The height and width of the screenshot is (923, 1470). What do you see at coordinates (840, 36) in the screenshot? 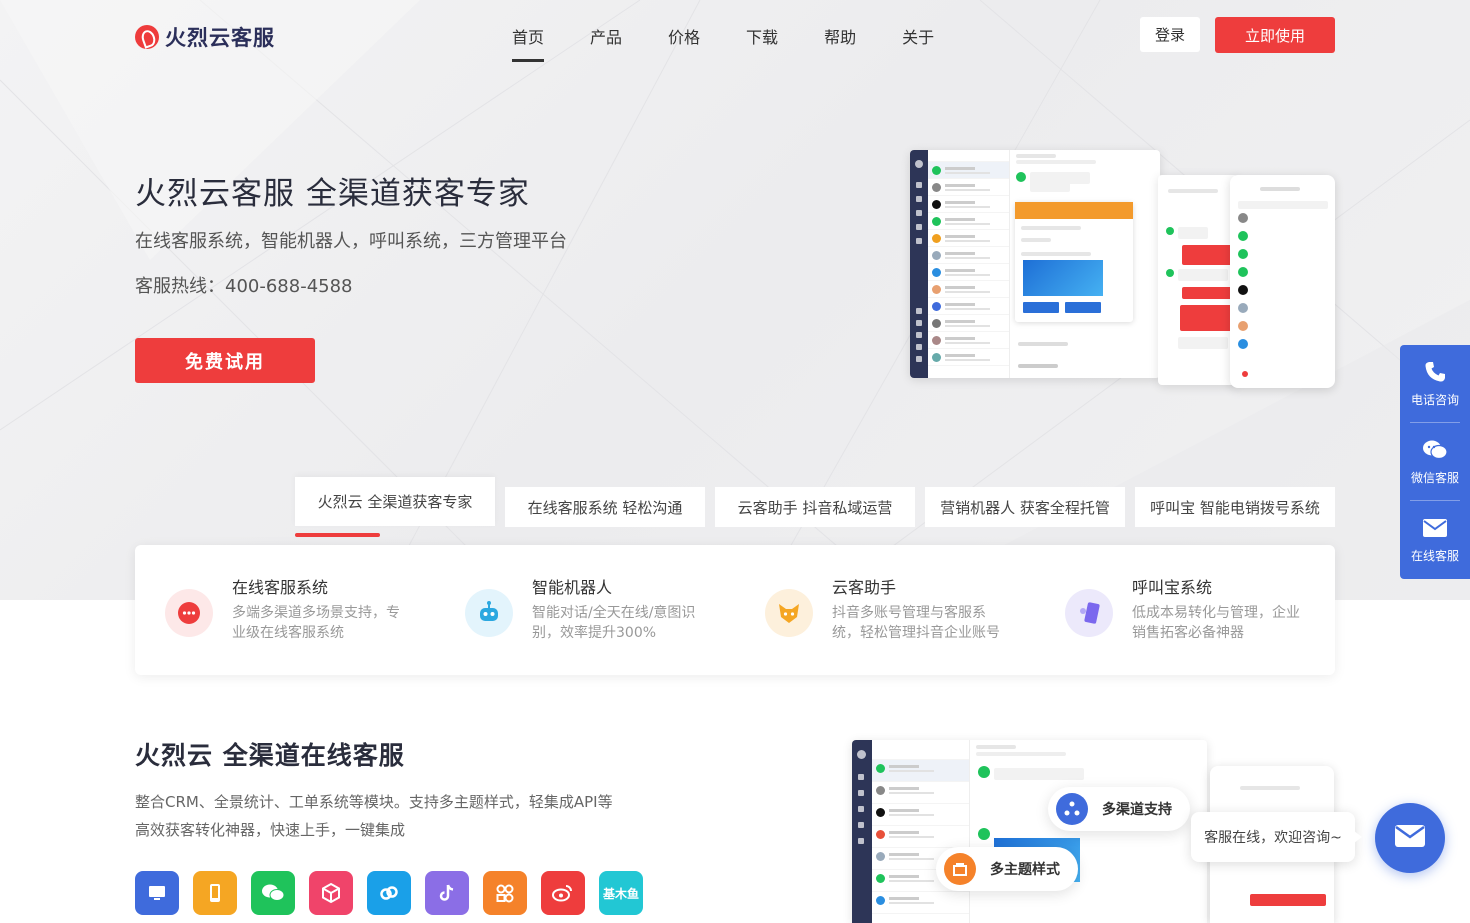
I see `nav-item-help: 帮助` at bounding box center [840, 36].